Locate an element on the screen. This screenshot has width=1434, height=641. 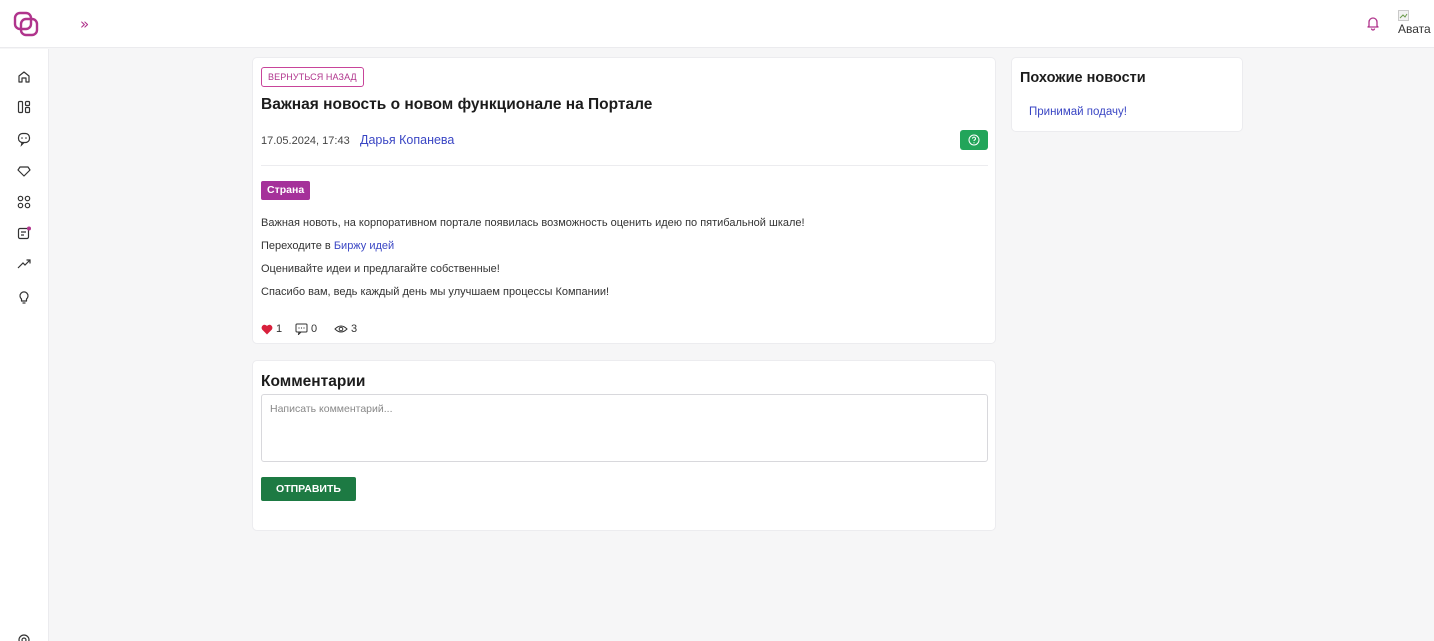
chat-icon is located at coordinates (24, 139).